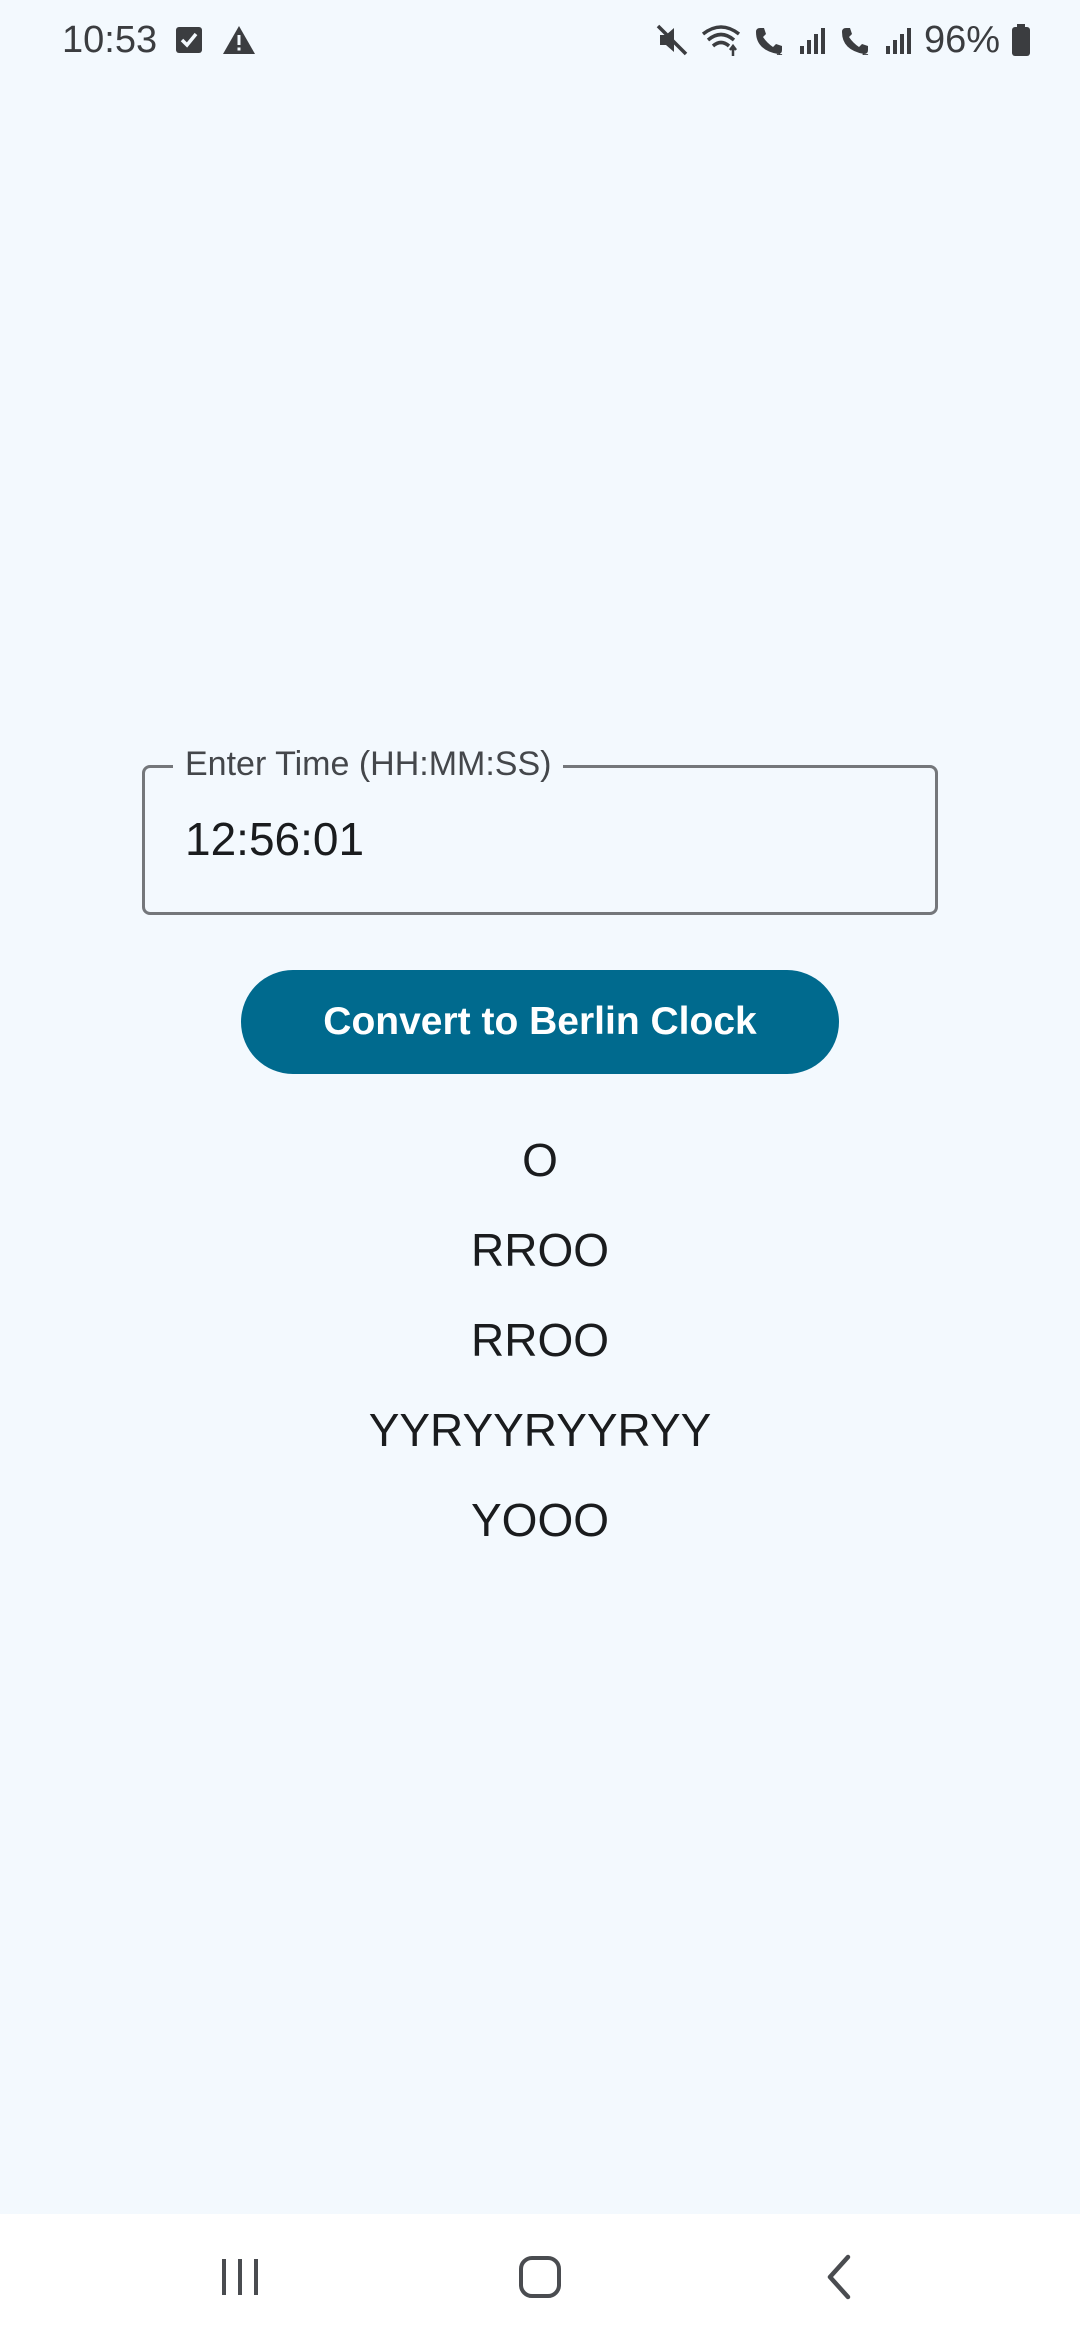 This screenshot has height=2340, width=1080. I want to click on navigation-bar, so click(540, 2277).